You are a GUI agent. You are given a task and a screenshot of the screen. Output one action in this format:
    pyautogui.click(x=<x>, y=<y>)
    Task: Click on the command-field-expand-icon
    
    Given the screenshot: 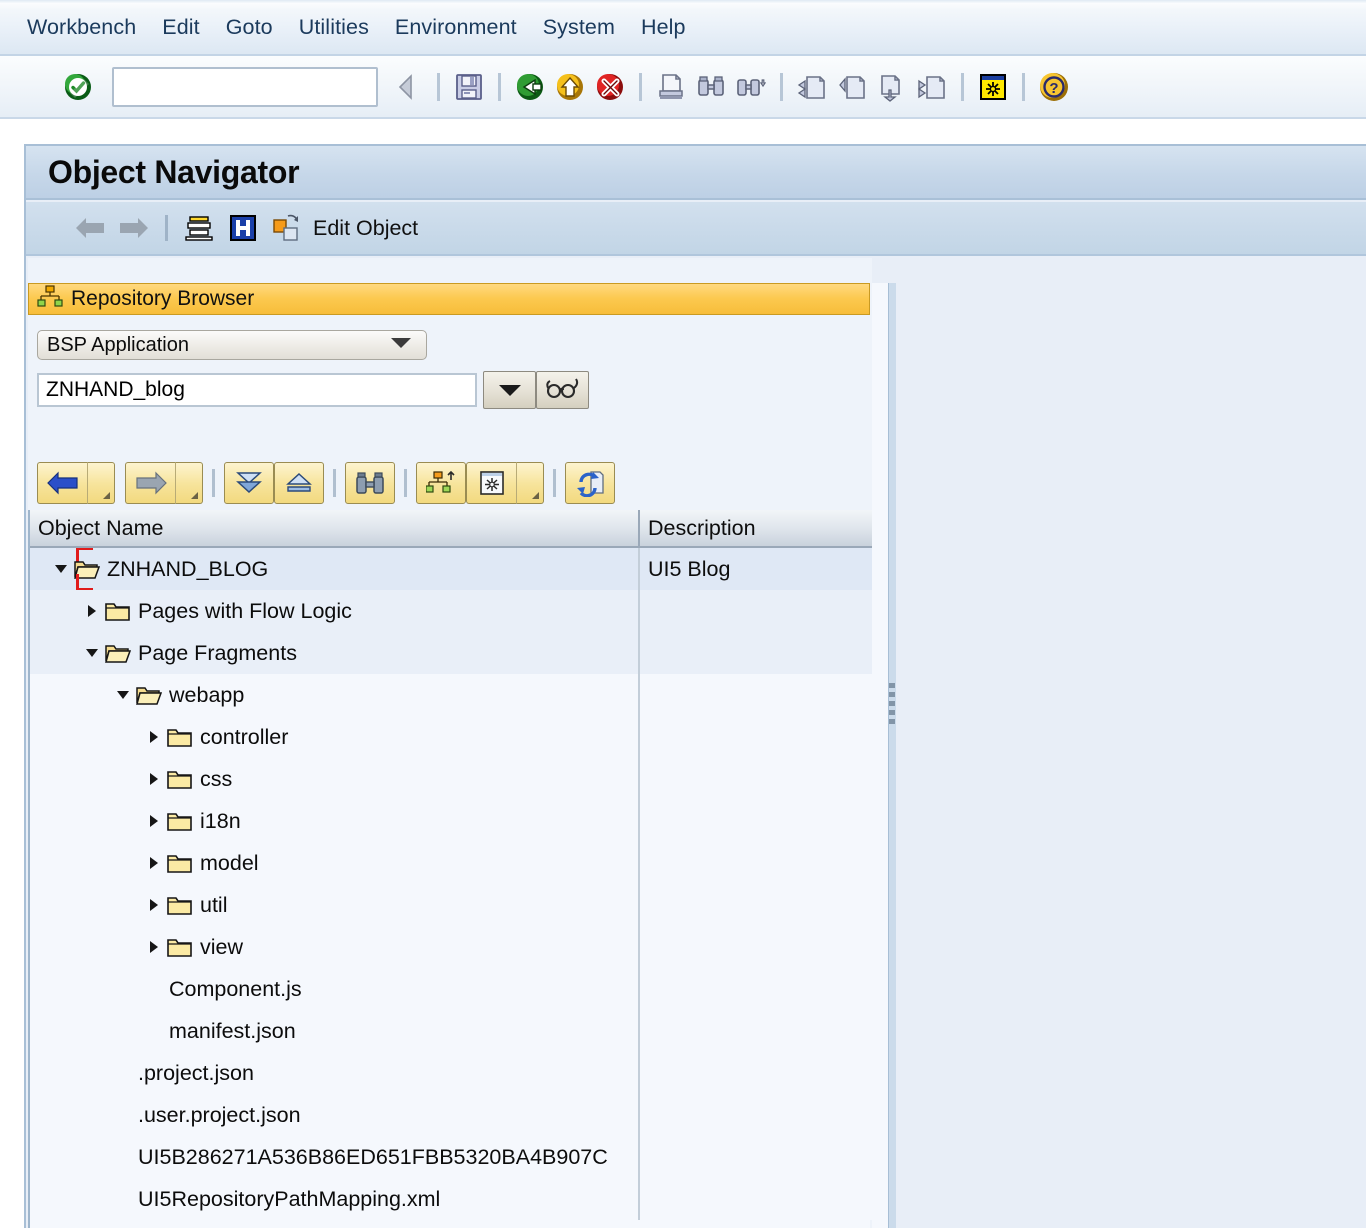 What is the action you would take?
    pyautogui.click(x=408, y=87)
    